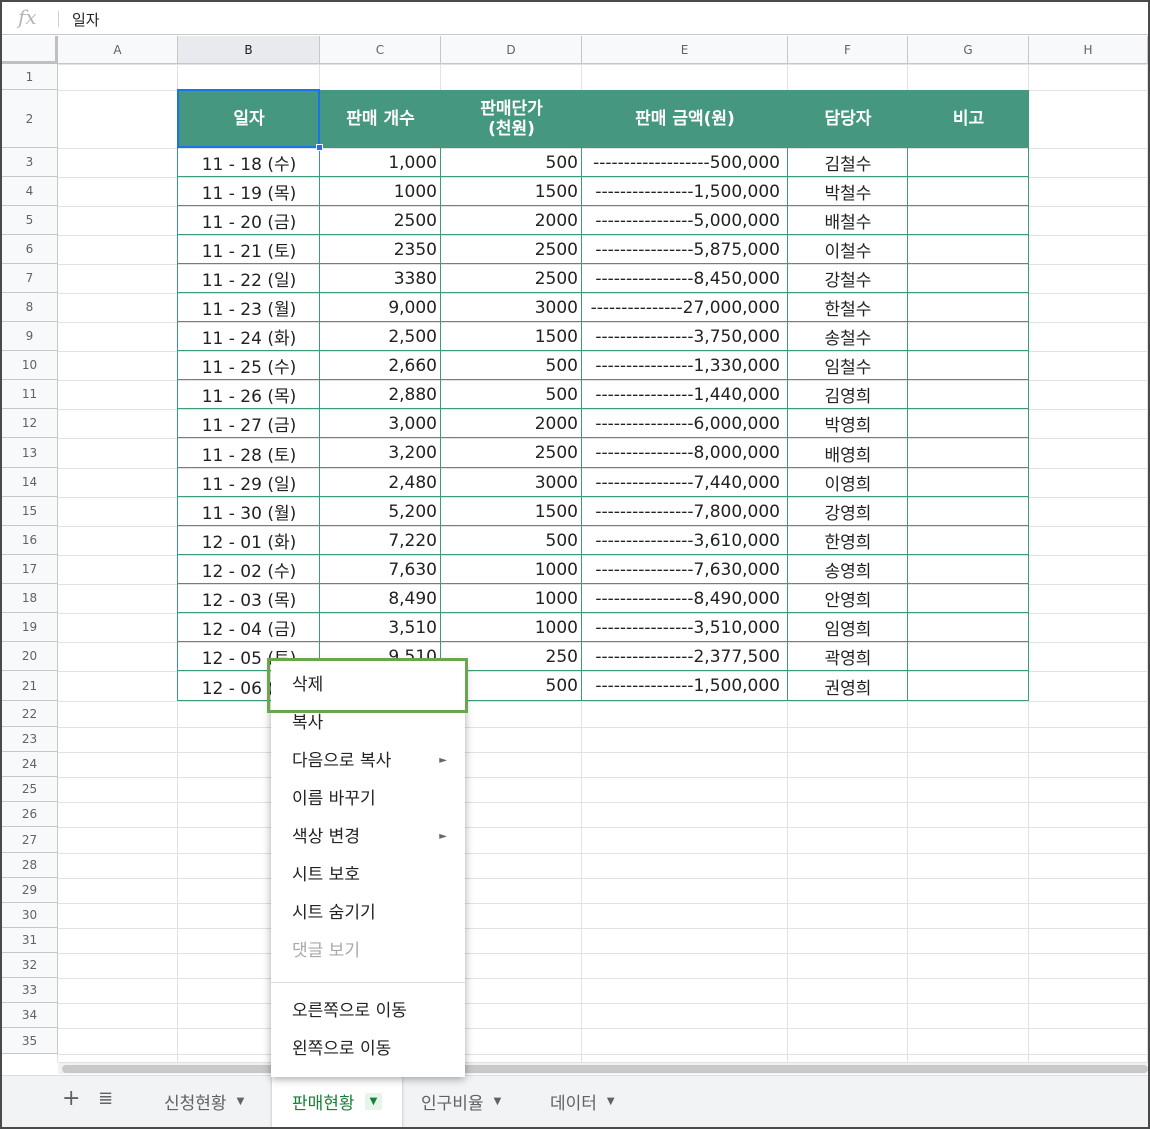 The height and width of the screenshot is (1129, 1150). I want to click on table-cell: ----------------1,330,000, so click(685, 365).